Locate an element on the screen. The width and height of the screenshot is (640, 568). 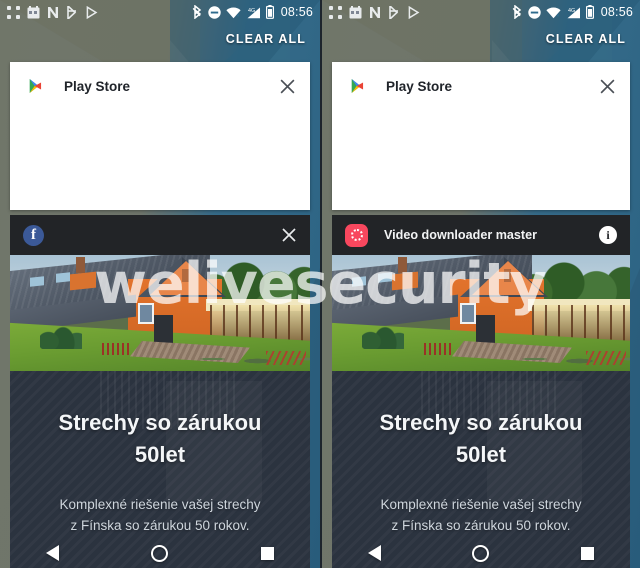
status-bar-left: 4G 08:56 is located at coordinates (160, 12).